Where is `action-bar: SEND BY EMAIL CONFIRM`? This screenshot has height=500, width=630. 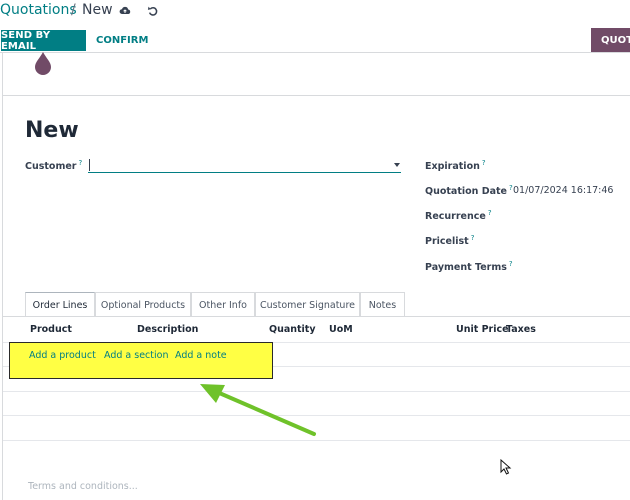
action-bar: SEND BY EMAIL CONFIRM is located at coordinates (315, 40).